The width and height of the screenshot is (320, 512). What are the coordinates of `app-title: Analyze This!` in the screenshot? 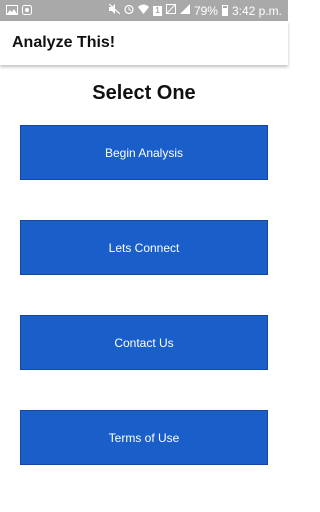 It's located at (64, 42).